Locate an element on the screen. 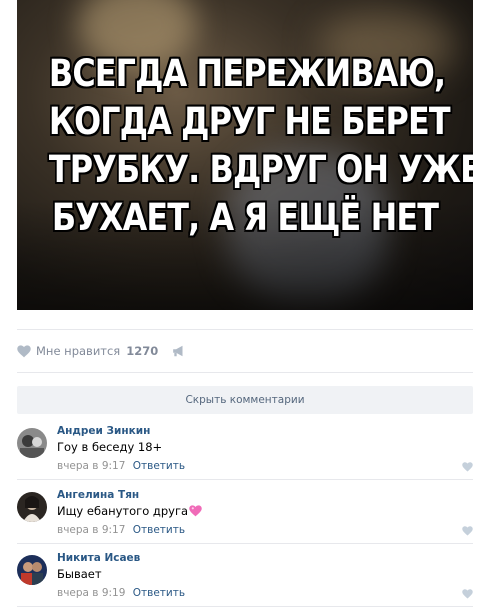 This screenshot has height=612, width=490. like-count: 1270 is located at coordinates (142, 351).